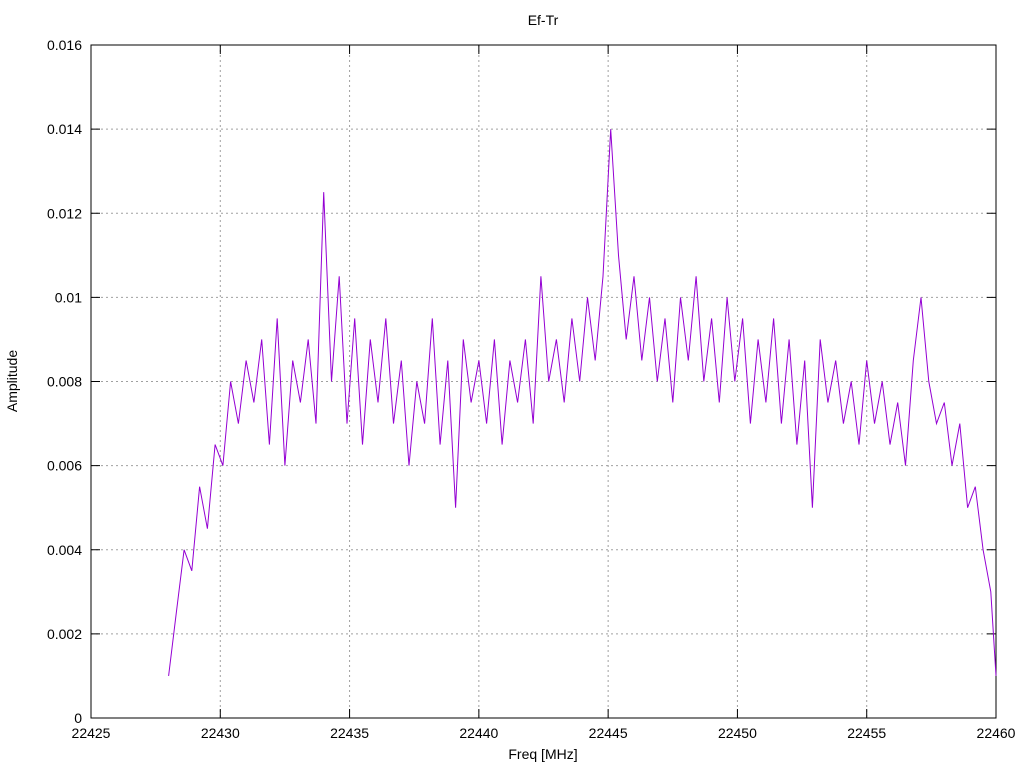  I want to click on x-tick-label: 22460, so click(996, 733).